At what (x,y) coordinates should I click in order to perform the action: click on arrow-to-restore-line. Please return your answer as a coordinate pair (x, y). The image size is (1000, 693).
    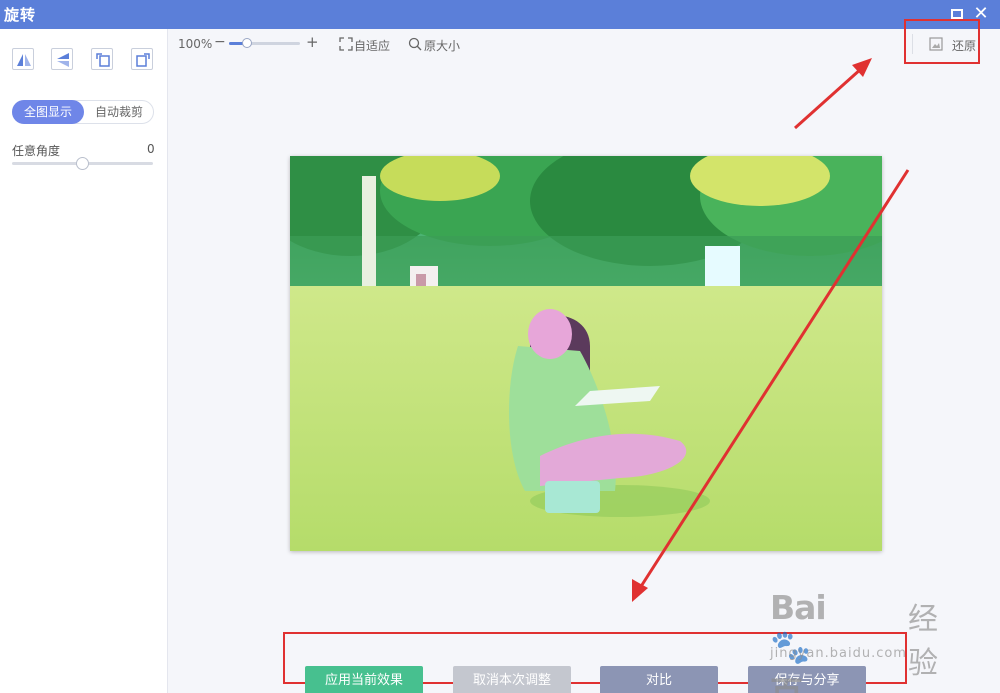
    Looking at the image, I should click on (828, 98).